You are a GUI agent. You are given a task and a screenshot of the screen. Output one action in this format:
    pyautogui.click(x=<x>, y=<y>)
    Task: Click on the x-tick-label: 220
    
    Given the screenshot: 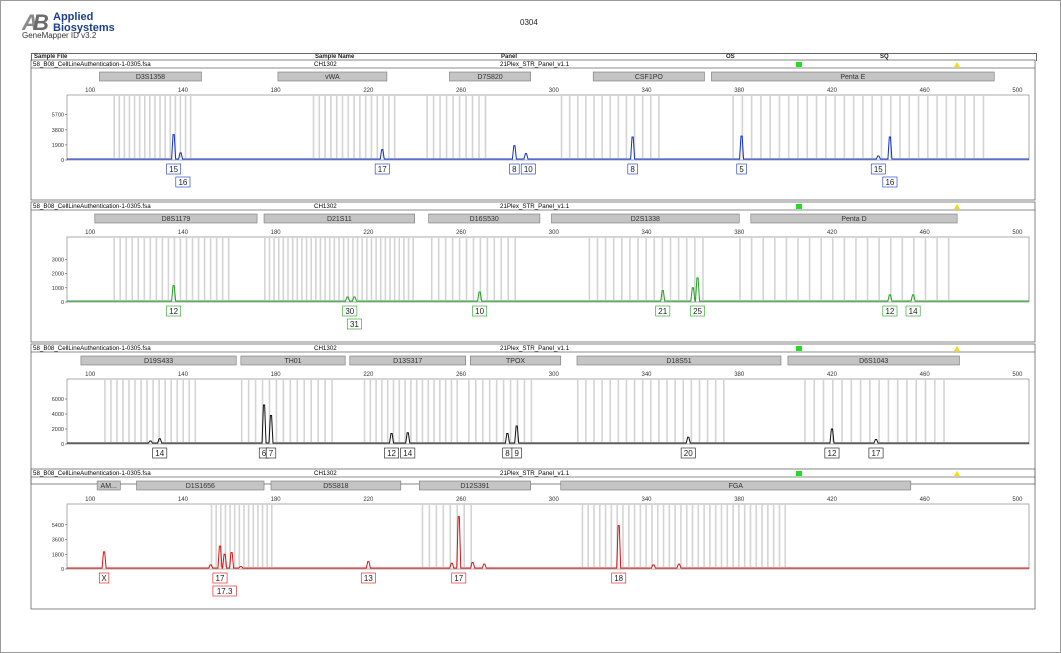 What is the action you would take?
    pyautogui.click(x=368, y=233)
    